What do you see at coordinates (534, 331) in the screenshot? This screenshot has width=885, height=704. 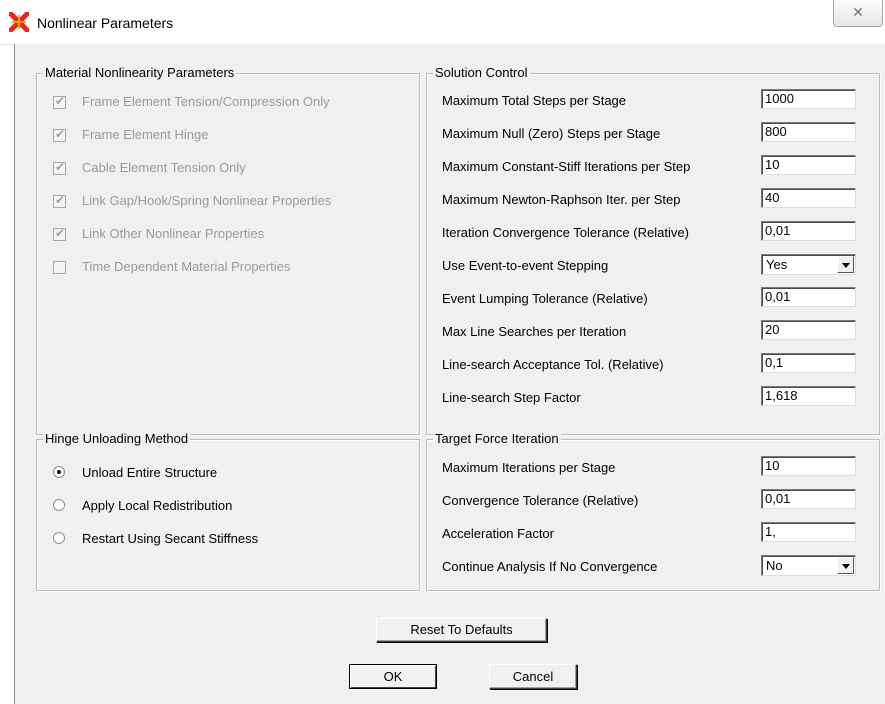 I see `label-max-line-searches: Max Line Searches per Iteration` at bounding box center [534, 331].